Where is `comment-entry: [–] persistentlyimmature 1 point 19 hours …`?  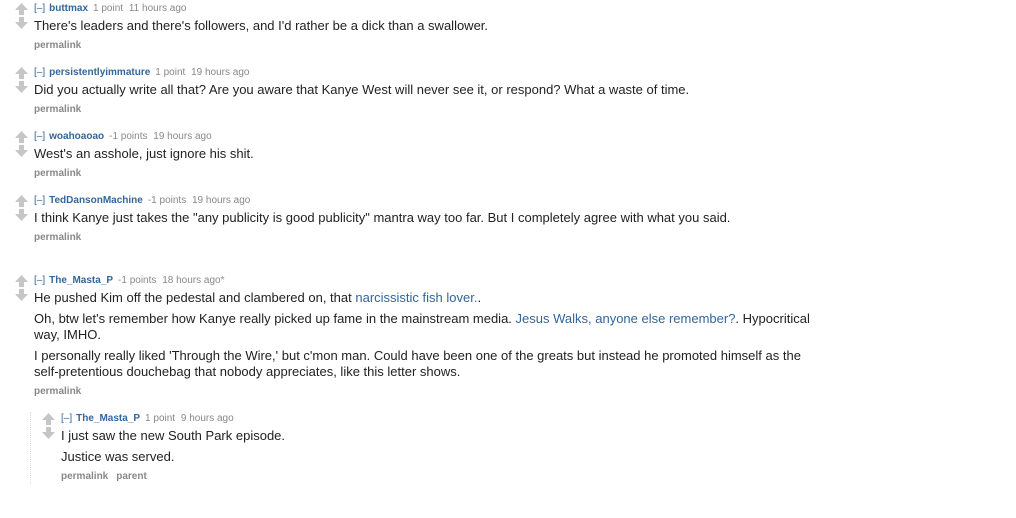
comment-entry: [–] persistentlyimmature 1 point 19 hours … is located at coordinates (424, 91).